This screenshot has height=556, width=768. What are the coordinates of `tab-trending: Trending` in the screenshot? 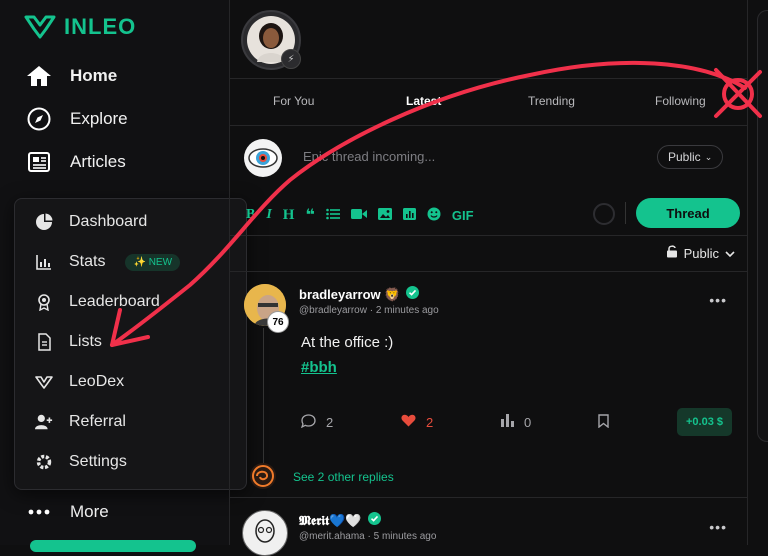 It's located at (551, 101).